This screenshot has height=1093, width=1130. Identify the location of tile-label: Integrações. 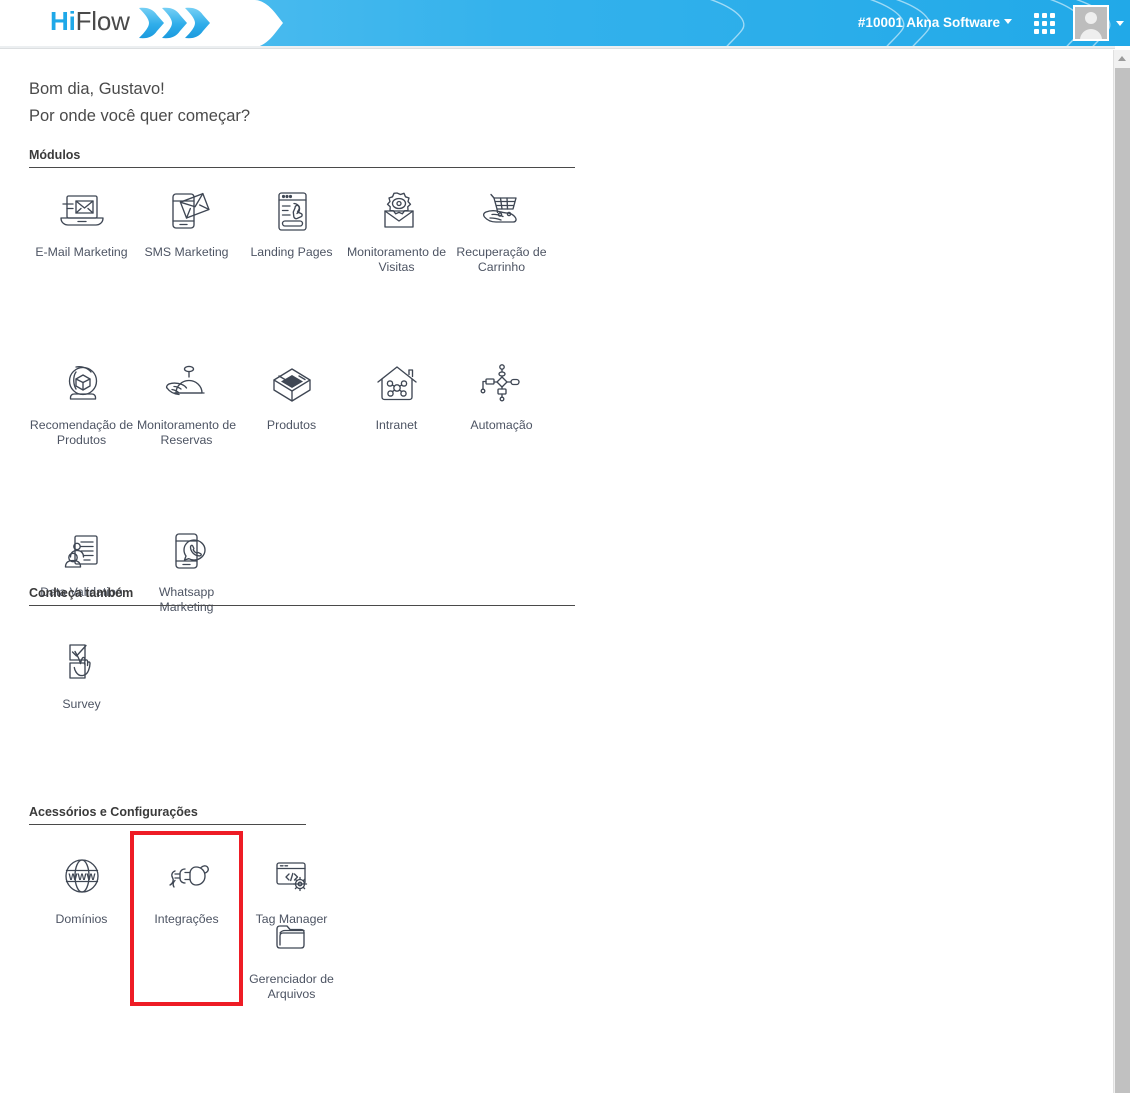
(186, 919).